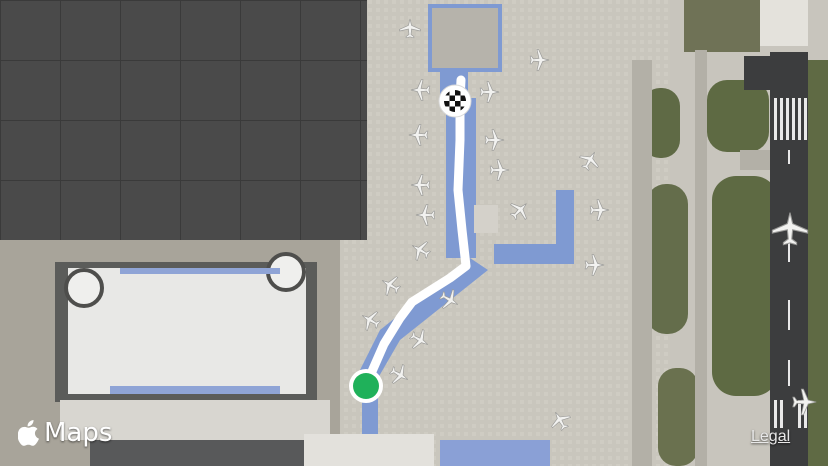 Image resolution: width=828 pixels, height=466 pixels. Describe the element at coordinates (366, 386) in the screenshot. I see `start-point-icon` at that location.